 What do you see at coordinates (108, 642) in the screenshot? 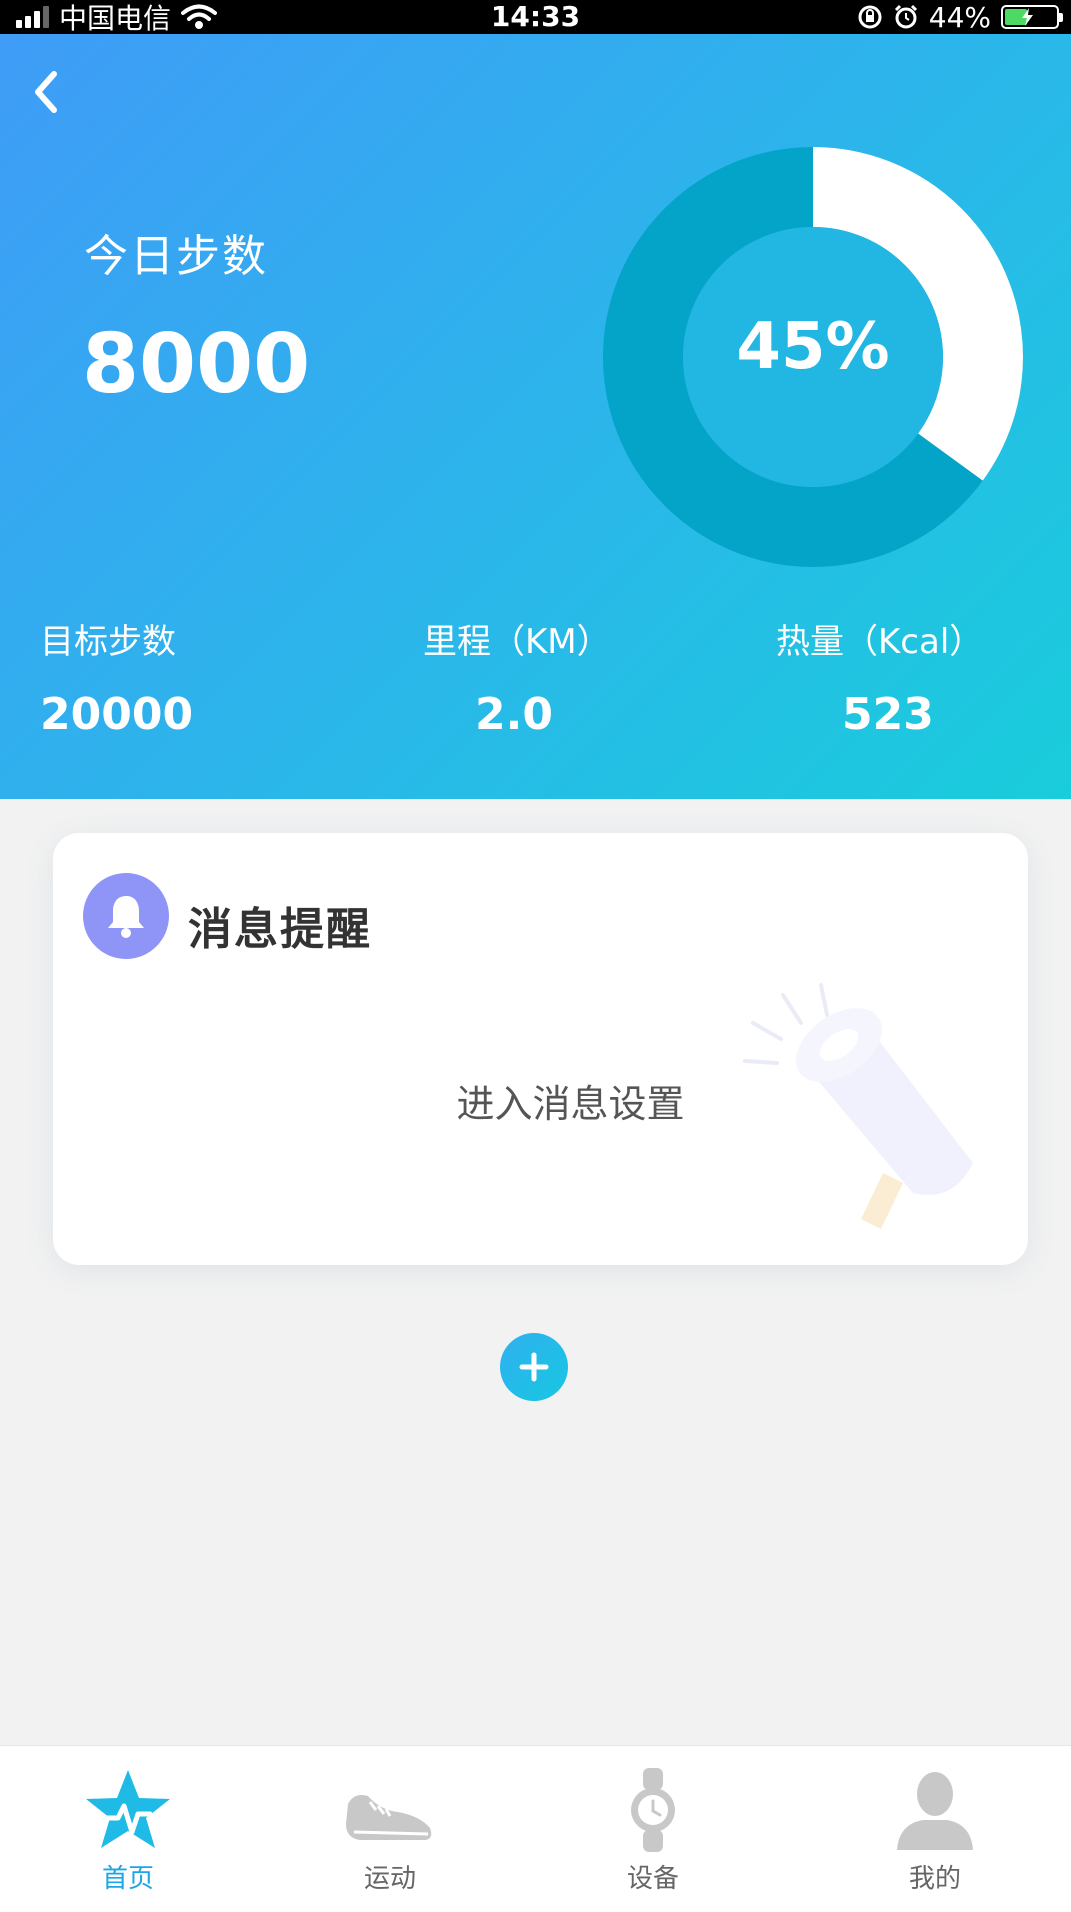
I see `stat-label: 目标步数` at bounding box center [108, 642].